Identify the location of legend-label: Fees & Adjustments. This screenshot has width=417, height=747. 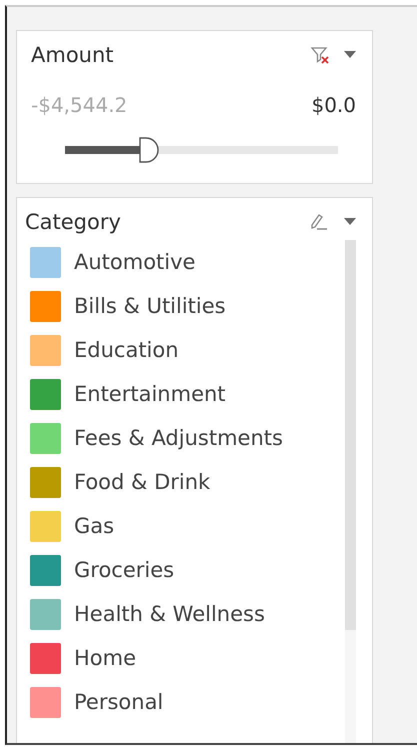
(178, 438).